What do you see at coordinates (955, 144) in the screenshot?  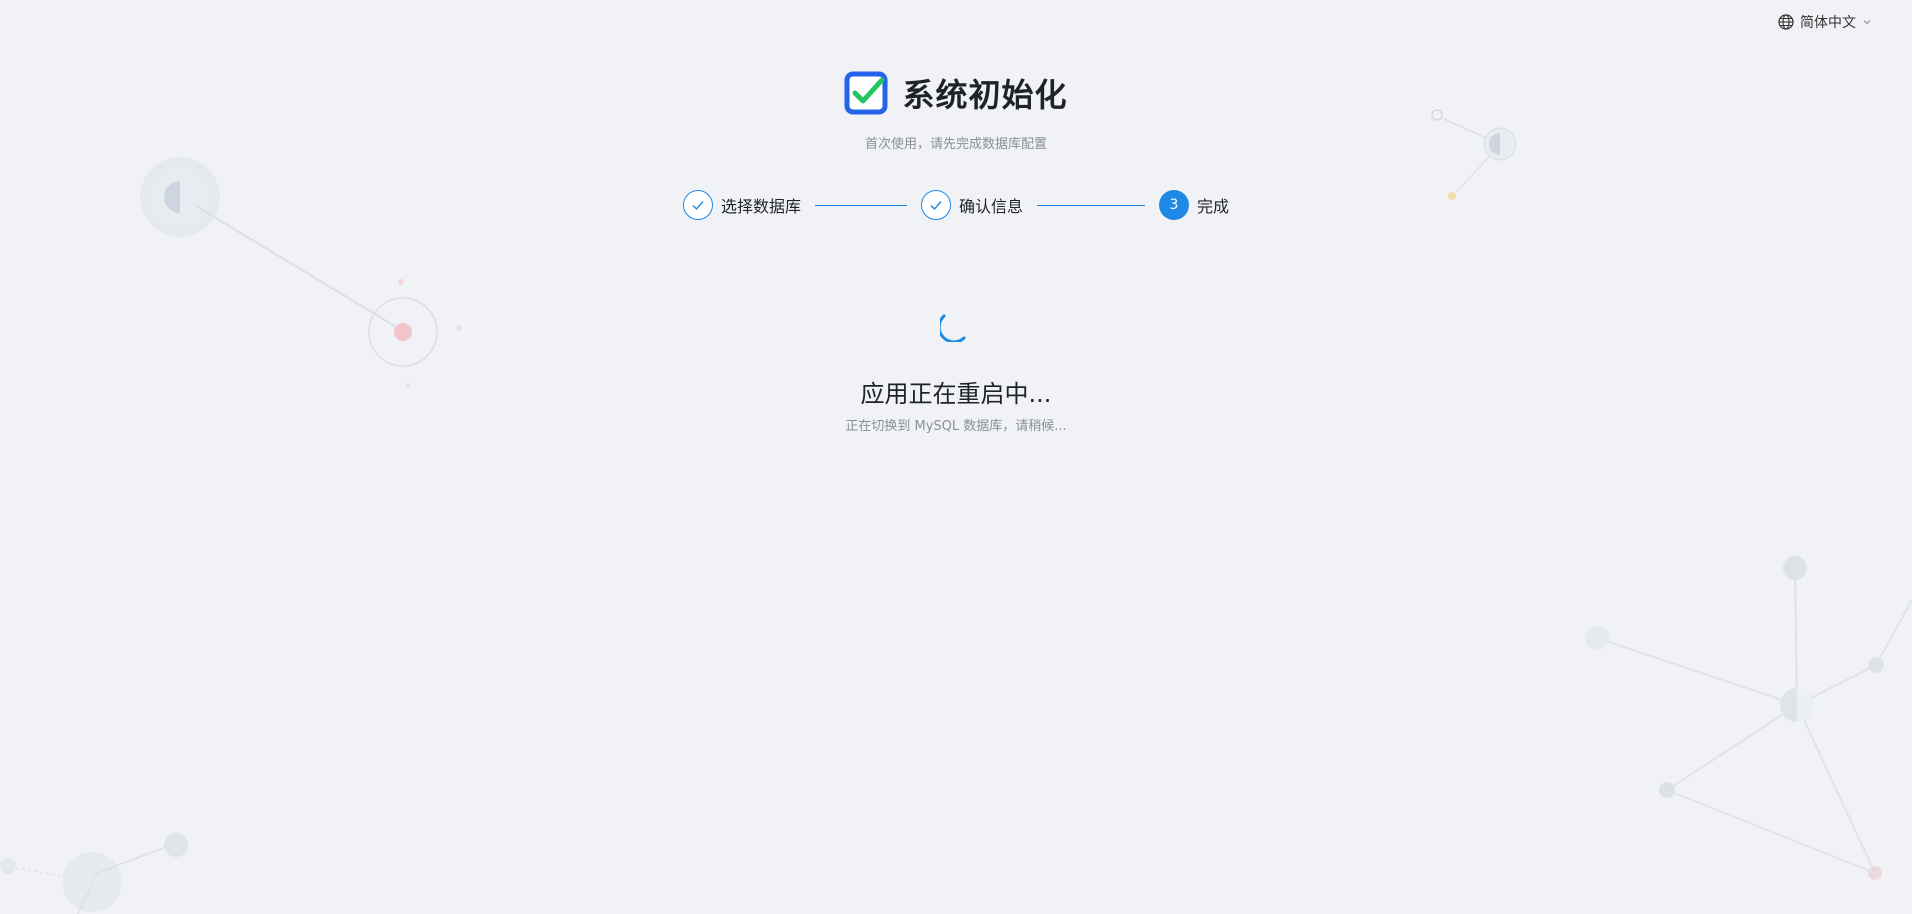 I see `page-subtitle: 首次使用，请先完成数据库配置` at bounding box center [955, 144].